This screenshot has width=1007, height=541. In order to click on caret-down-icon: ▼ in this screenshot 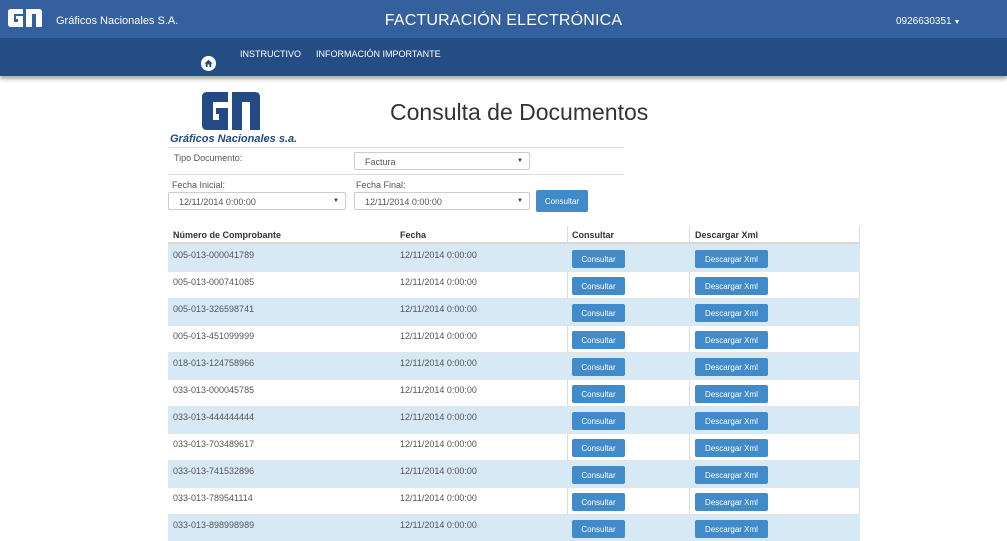, I will do `click(957, 22)`.